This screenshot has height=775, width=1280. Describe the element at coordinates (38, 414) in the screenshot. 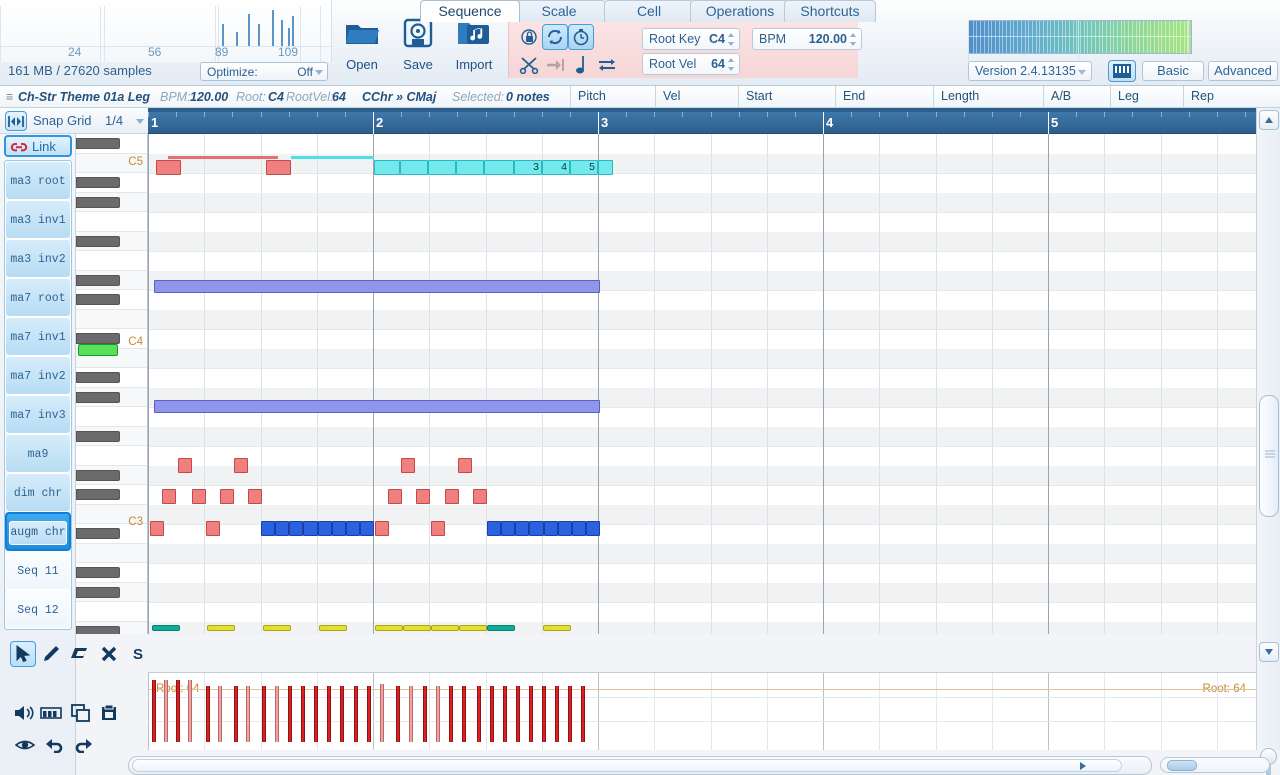

I see `preset-ma7-inv3: ma7 inv3` at that location.